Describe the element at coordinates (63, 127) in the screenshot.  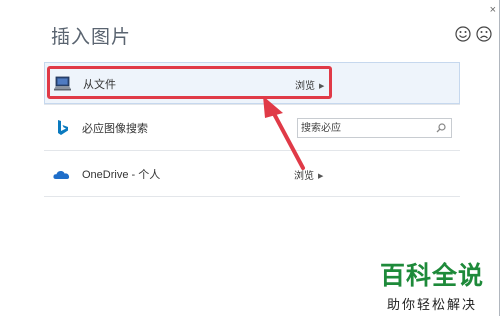
I see `bing-logo-icon` at that location.